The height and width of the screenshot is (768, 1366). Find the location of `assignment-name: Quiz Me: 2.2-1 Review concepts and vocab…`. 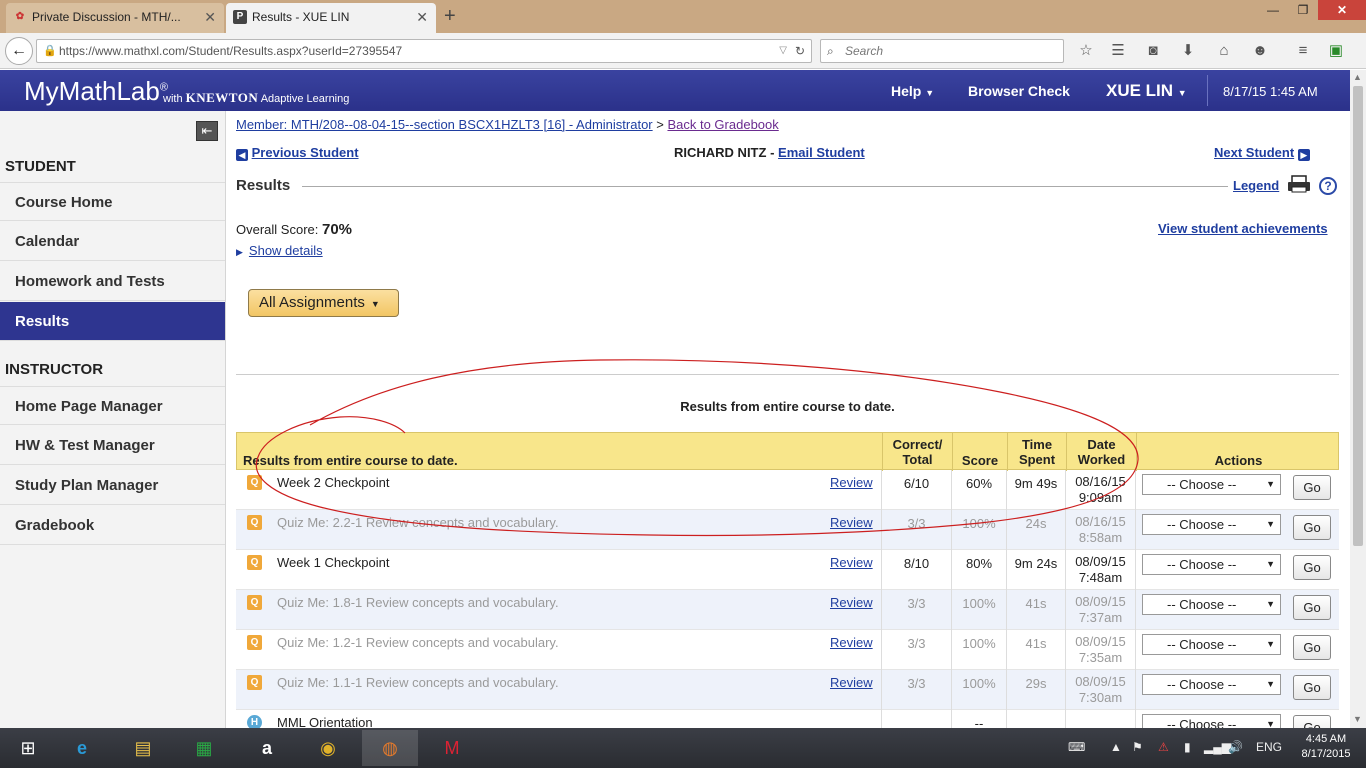

assignment-name: Quiz Me: 2.2-1 Review concepts and vocab… is located at coordinates (418, 522).